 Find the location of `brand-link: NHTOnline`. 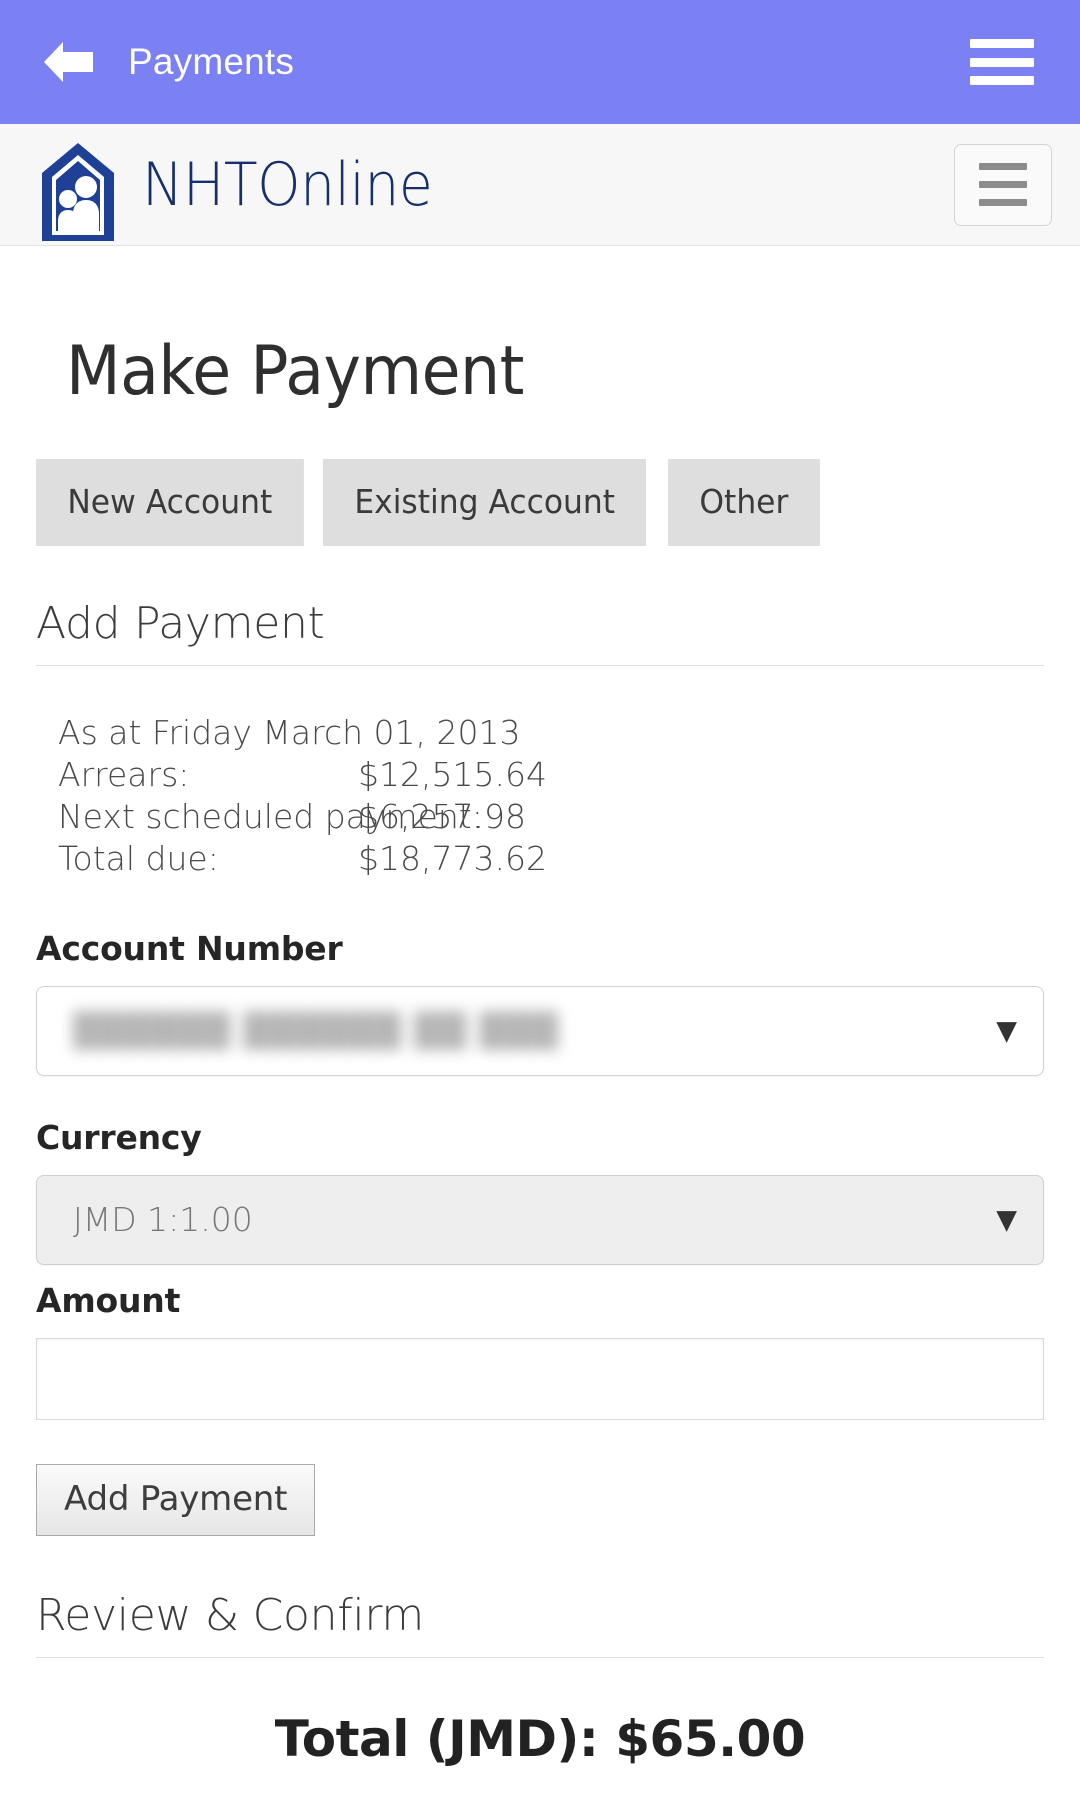

brand-link: NHTOnline is located at coordinates (497, 185).